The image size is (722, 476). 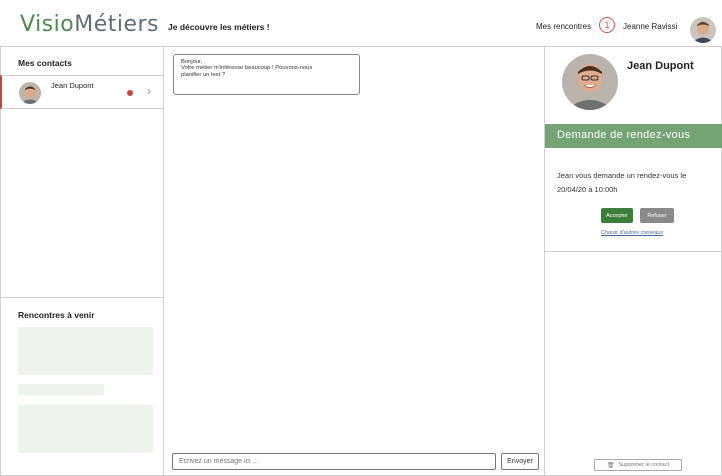 What do you see at coordinates (617, 215) in the screenshot?
I see `accept-button: Accepter` at bounding box center [617, 215].